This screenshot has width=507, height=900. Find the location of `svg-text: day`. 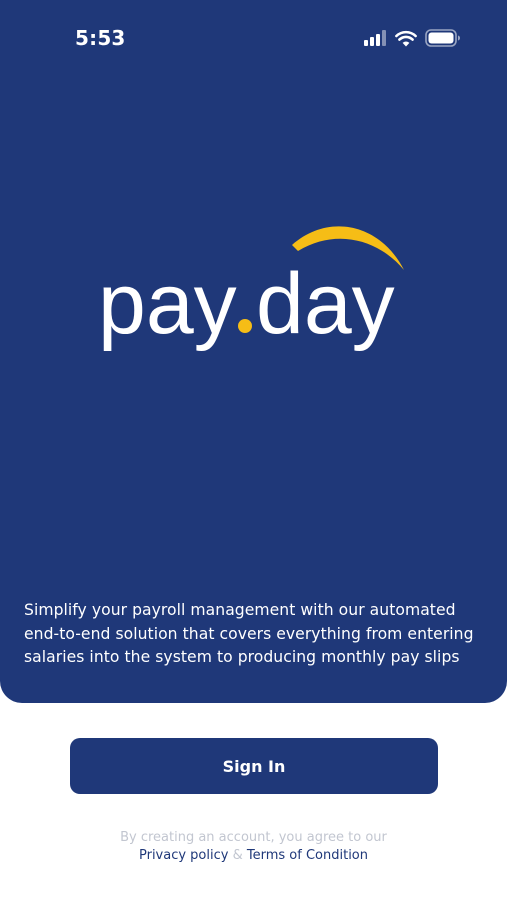

svg-text: day is located at coordinates (325, 304).